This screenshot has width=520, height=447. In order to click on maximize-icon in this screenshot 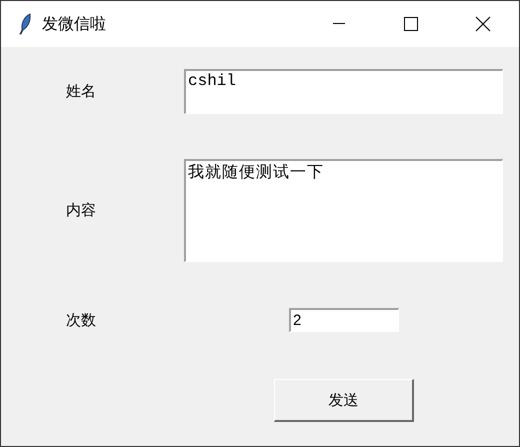, I will do `click(411, 24)`.